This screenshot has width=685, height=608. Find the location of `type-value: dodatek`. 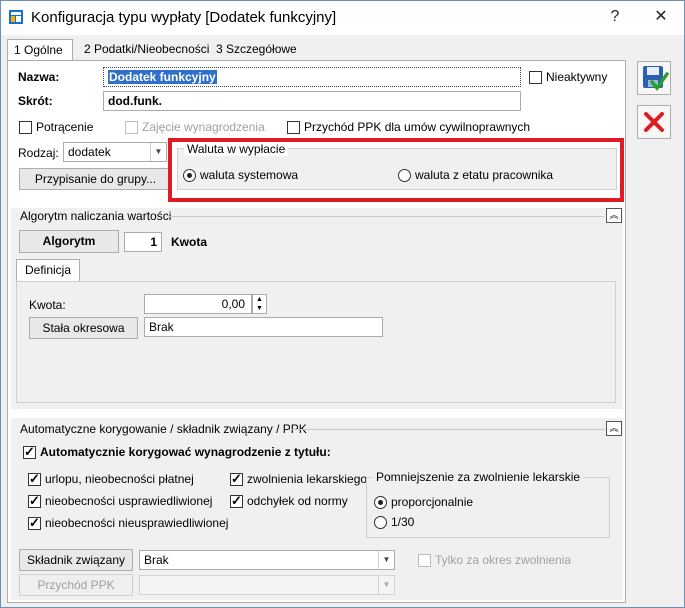

type-value: dodatek is located at coordinates (89, 152).